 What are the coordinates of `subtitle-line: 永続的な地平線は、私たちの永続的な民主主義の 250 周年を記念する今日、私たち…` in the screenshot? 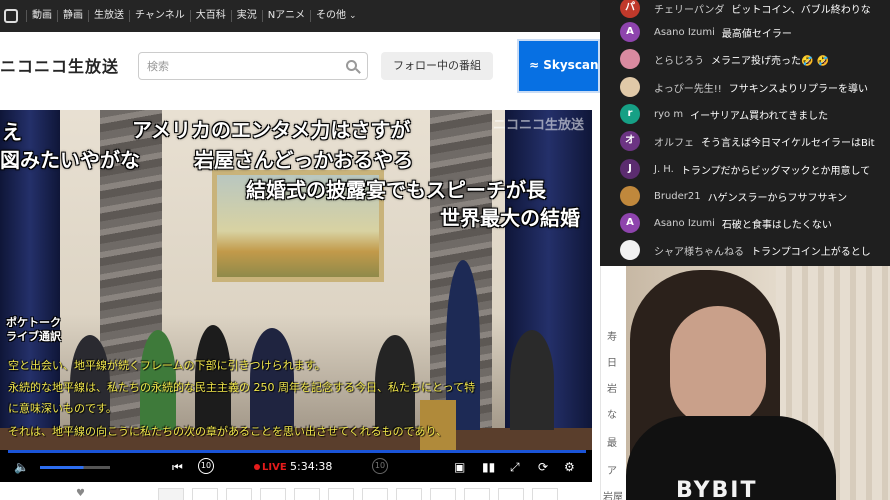 It's located at (242, 387).